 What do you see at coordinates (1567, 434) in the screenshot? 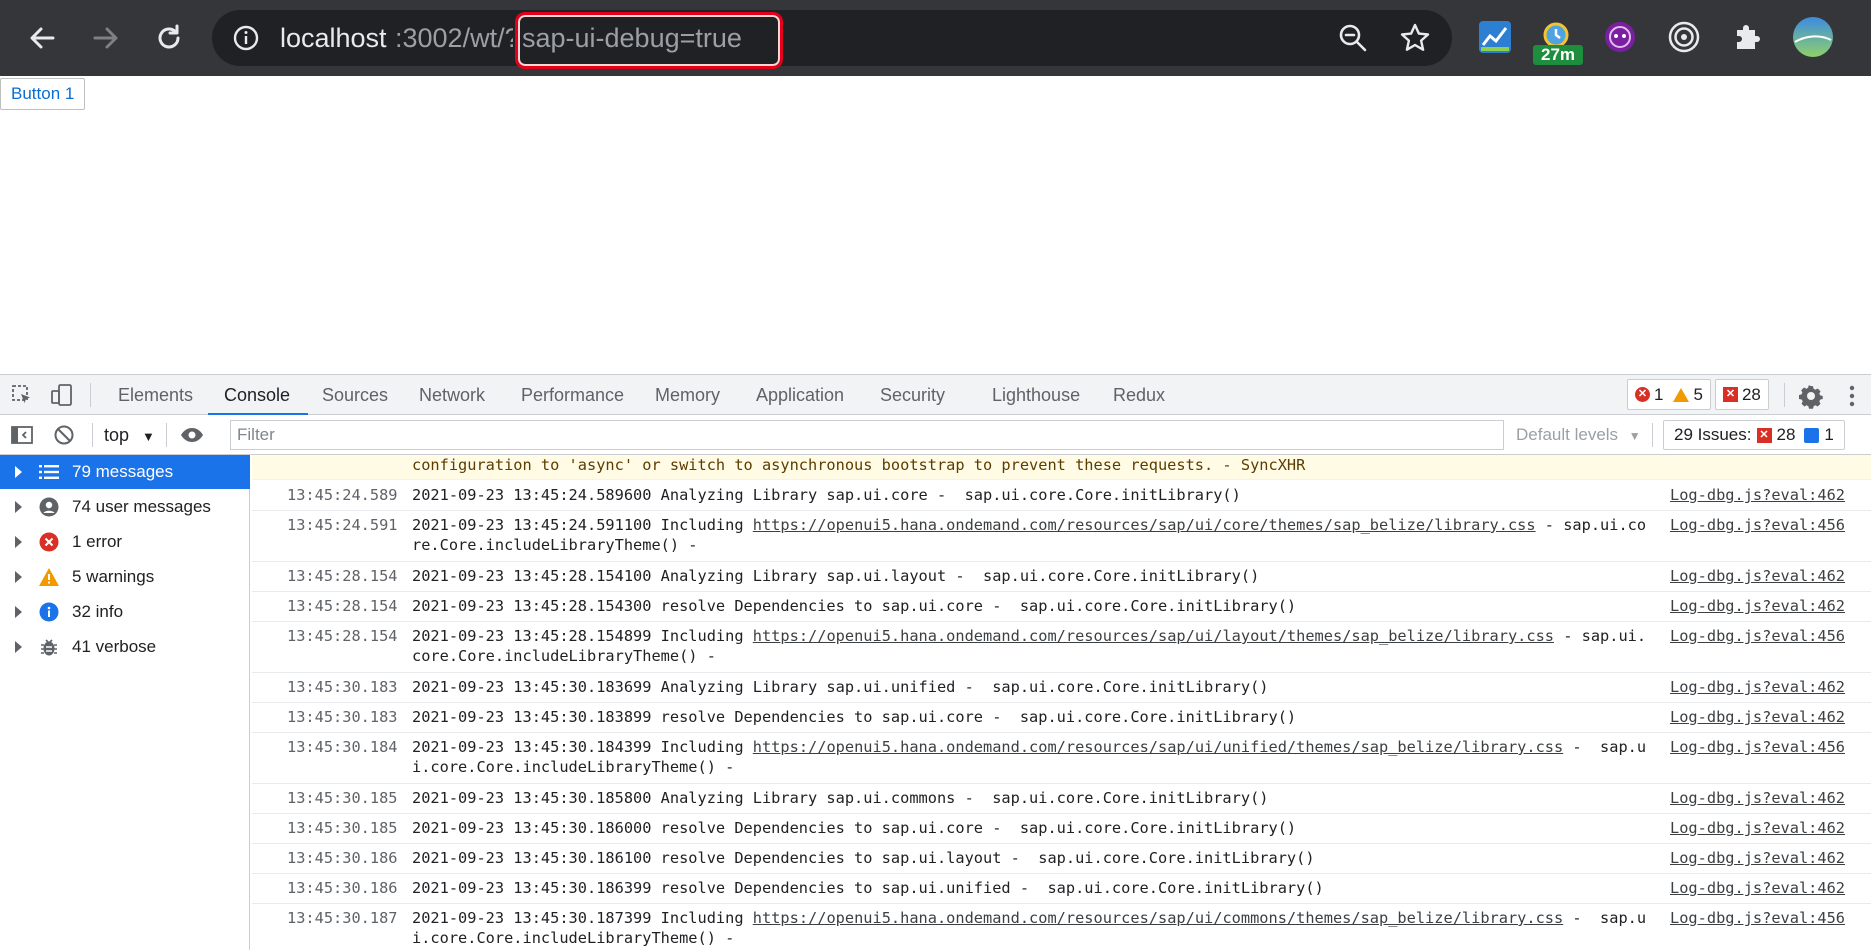
I see `levels-label: Default levels` at bounding box center [1567, 434].